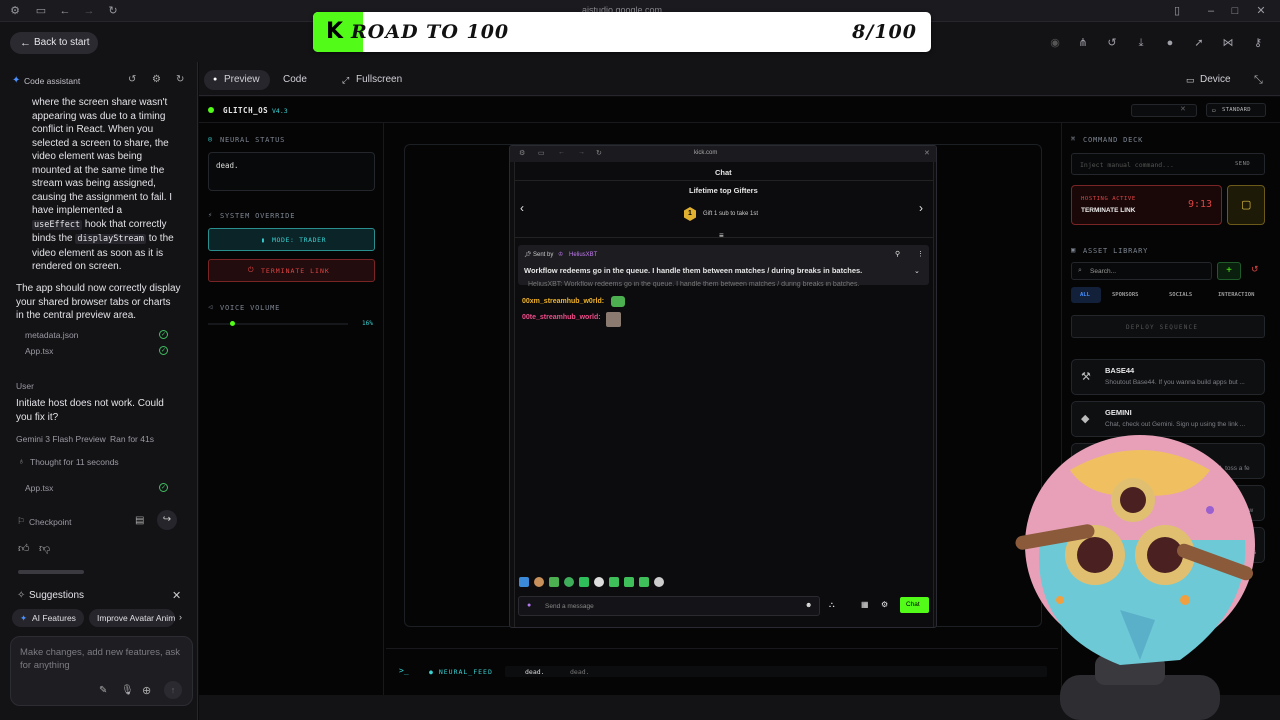 This screenshot has height=720, width=1280. I want to click on mode-badge: ▭ STANDARD, so click(1236, 110).